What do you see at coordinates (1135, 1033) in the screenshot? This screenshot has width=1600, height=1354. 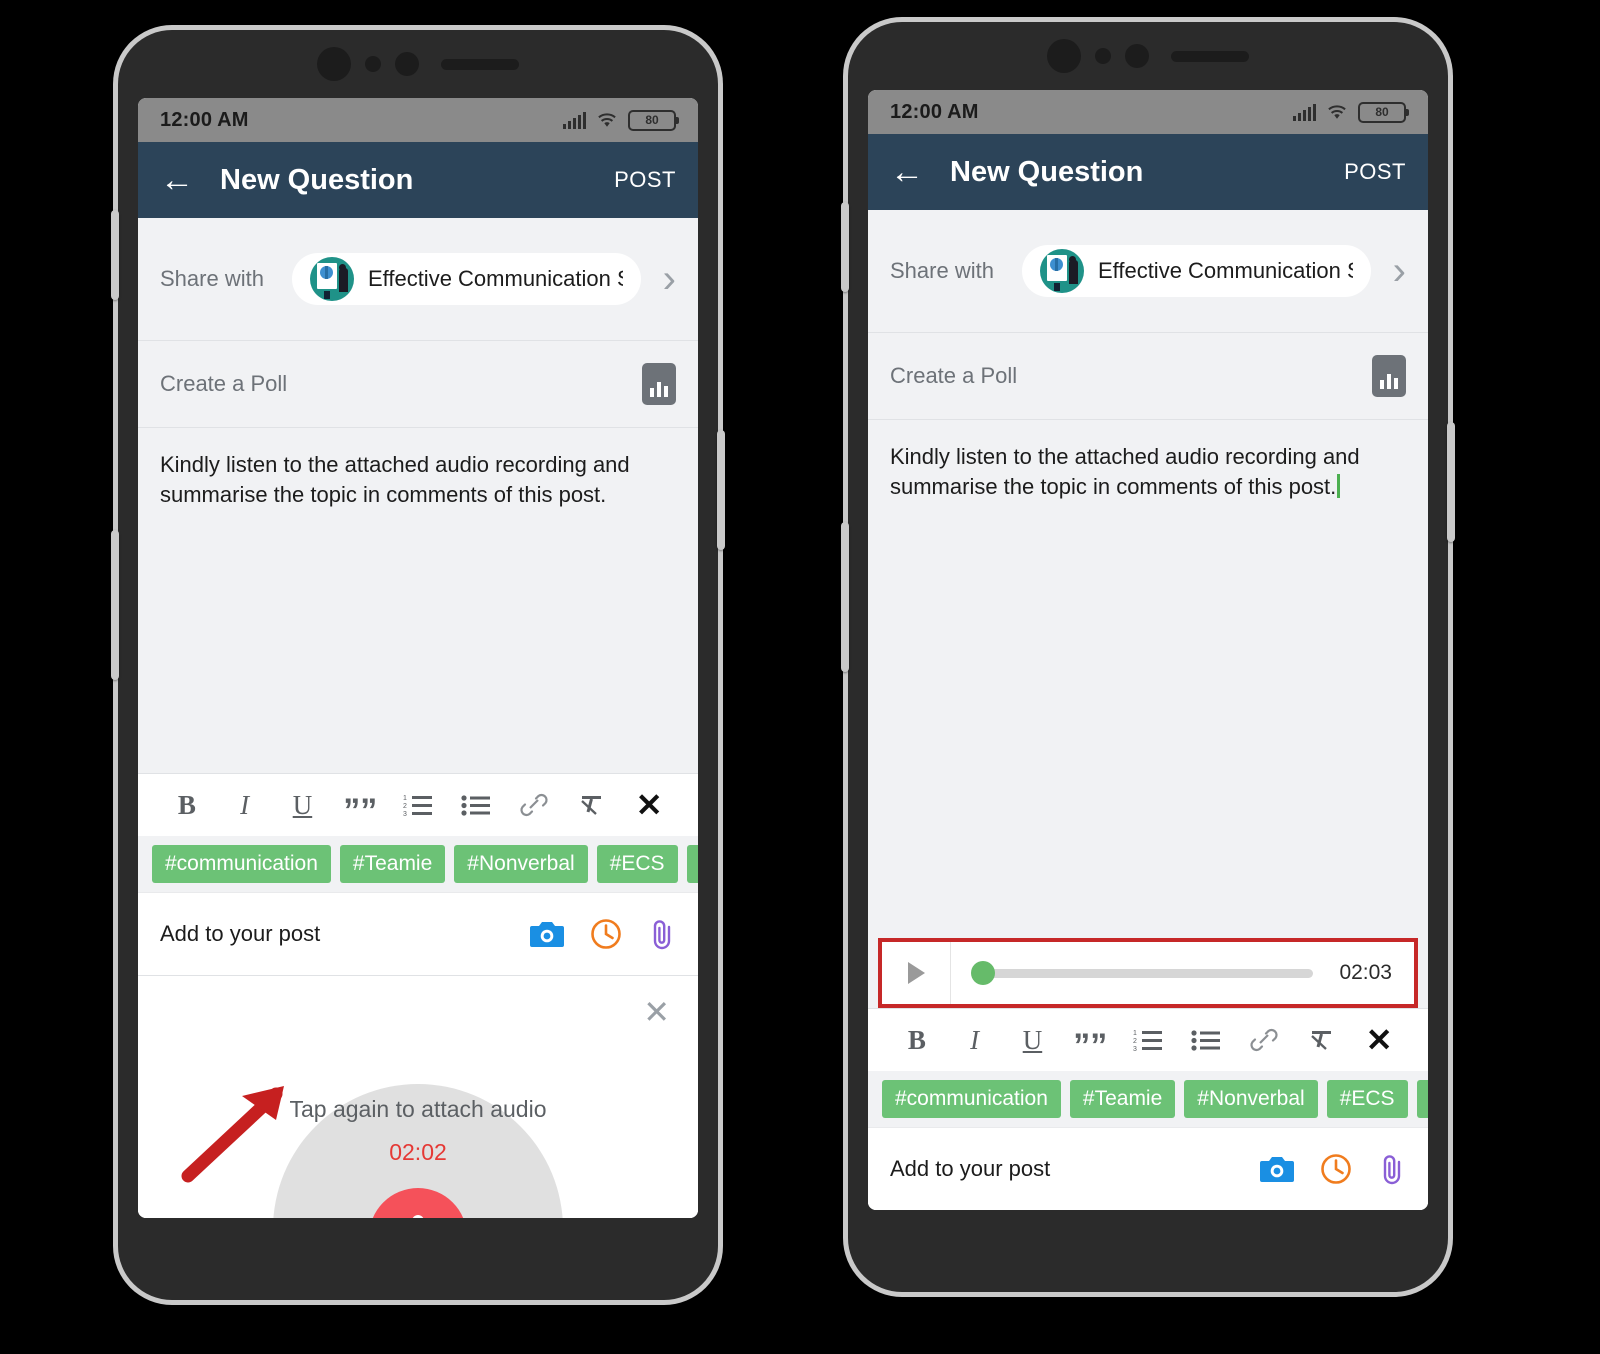 I see `svg-text: 1` at bounding box center [1135, 1033].